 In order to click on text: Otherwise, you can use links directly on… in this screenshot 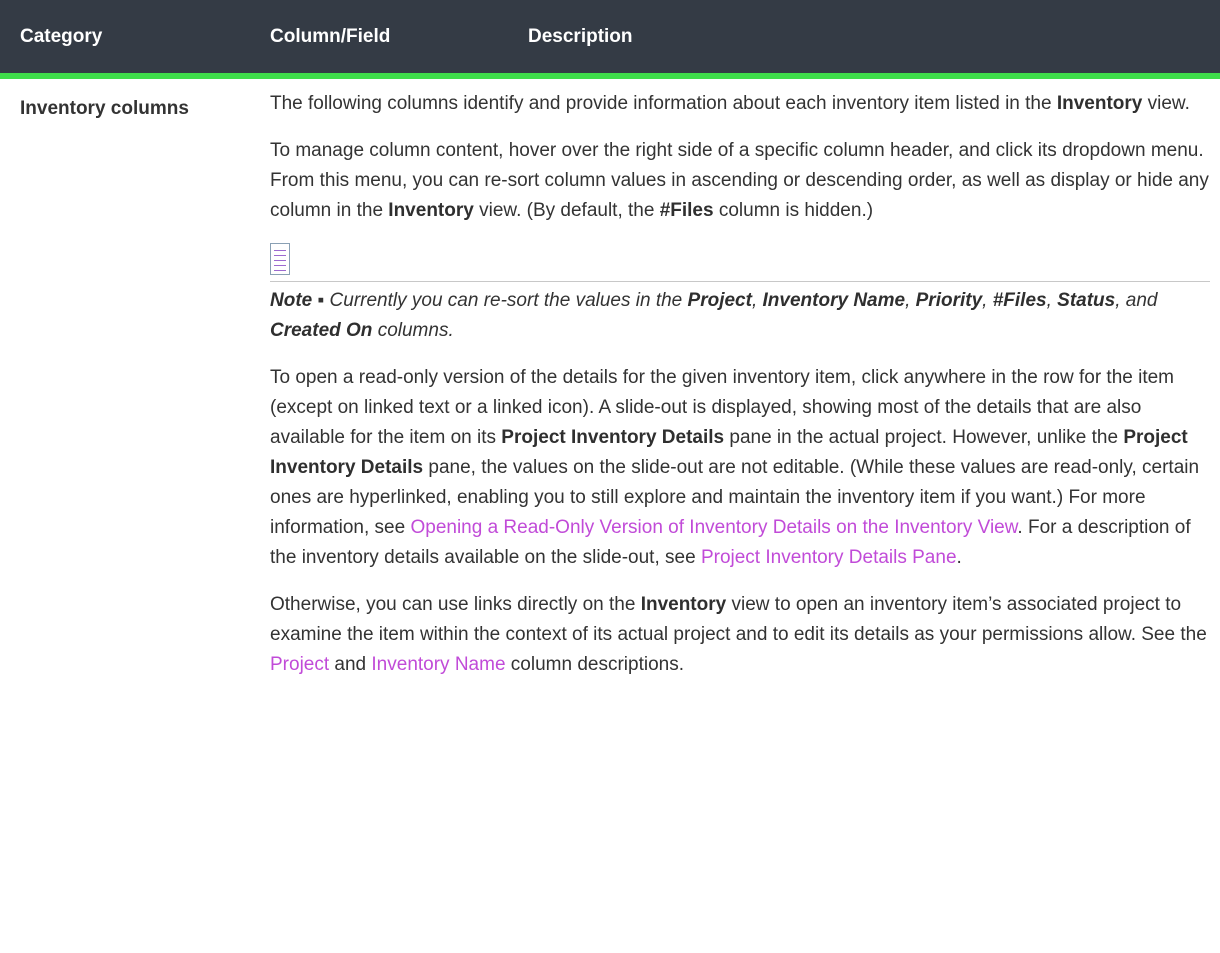, I will do `click(455, 604)`.